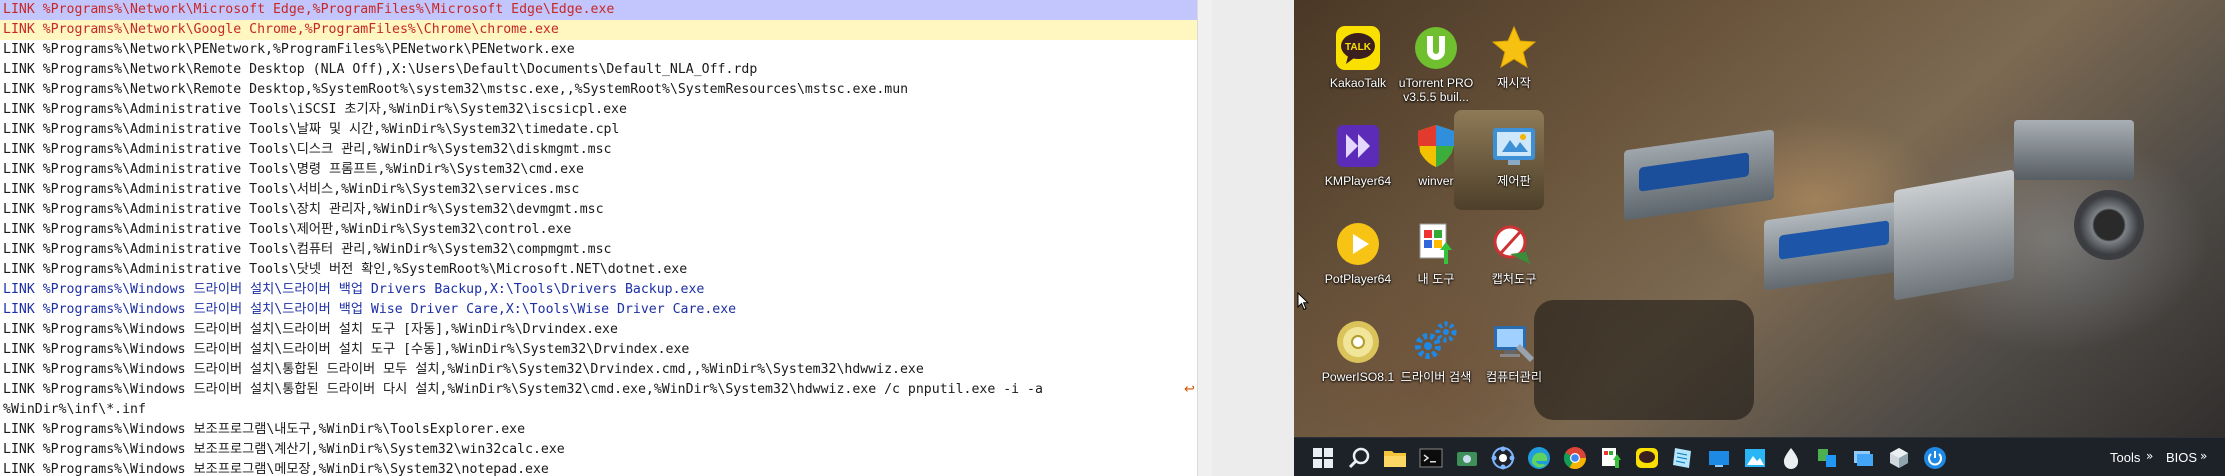 Image resolution: width=2225 pixels, height=476 pixels. What do you see at coordinates (1436, 146) in the screenshot?
I see `winver-shield-icon` at bounding box center [1436, 146].